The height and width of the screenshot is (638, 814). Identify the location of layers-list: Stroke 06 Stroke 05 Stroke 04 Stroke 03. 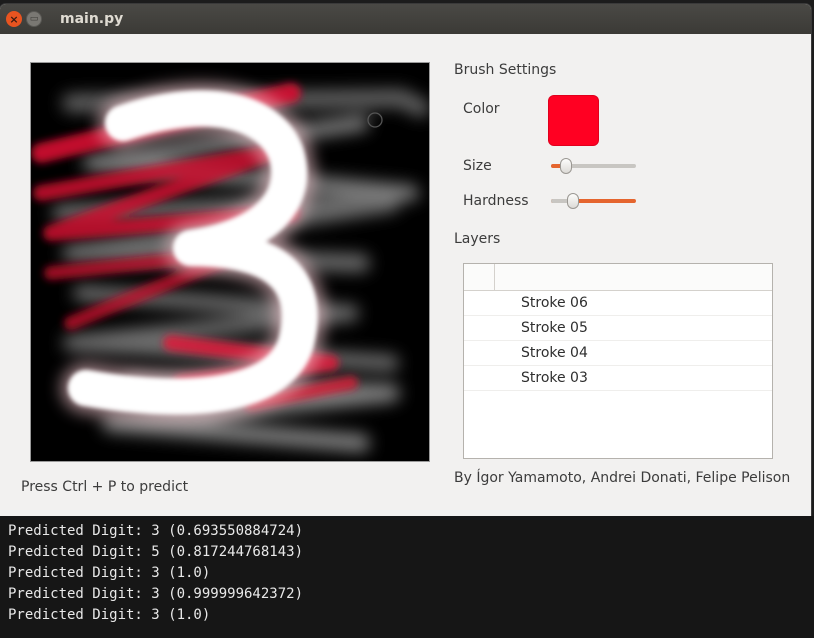
(618, 361).